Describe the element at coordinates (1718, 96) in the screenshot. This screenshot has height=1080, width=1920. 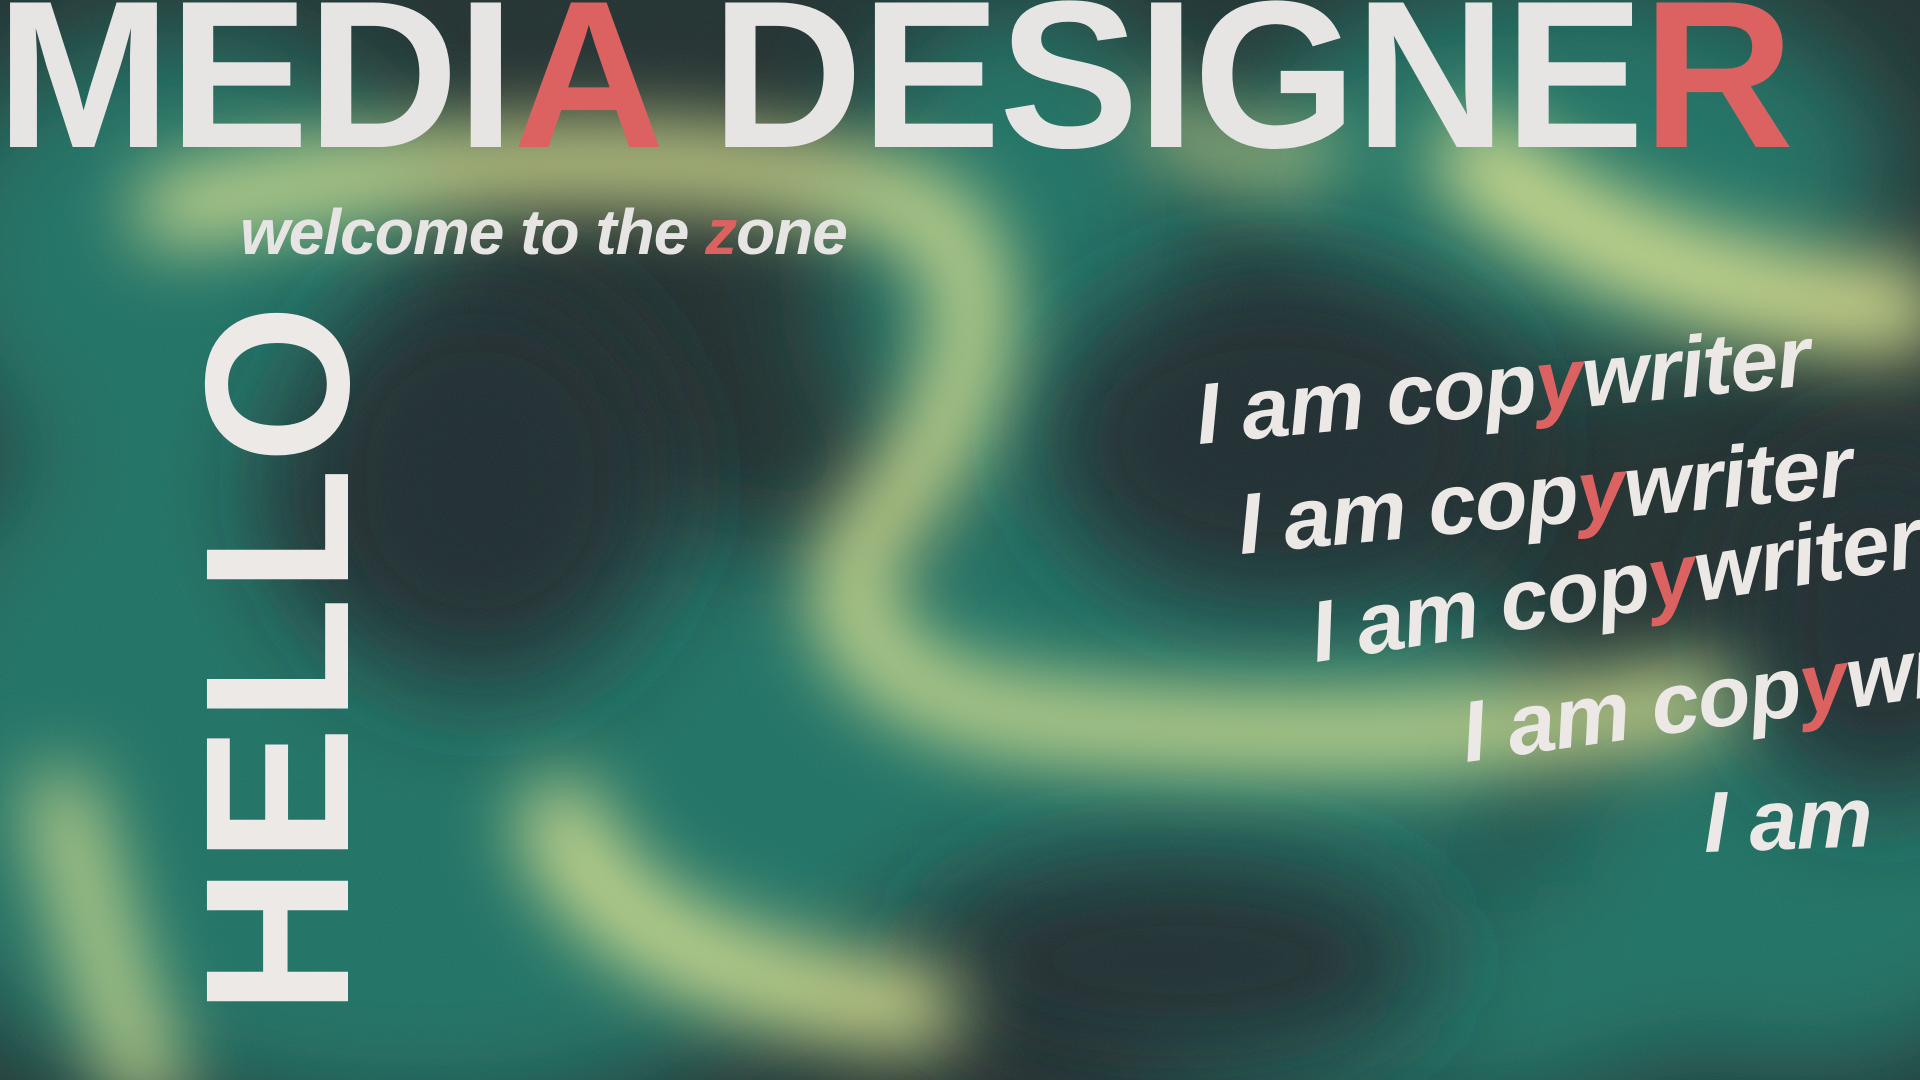
I see `headline-accent-2: R` at that location.